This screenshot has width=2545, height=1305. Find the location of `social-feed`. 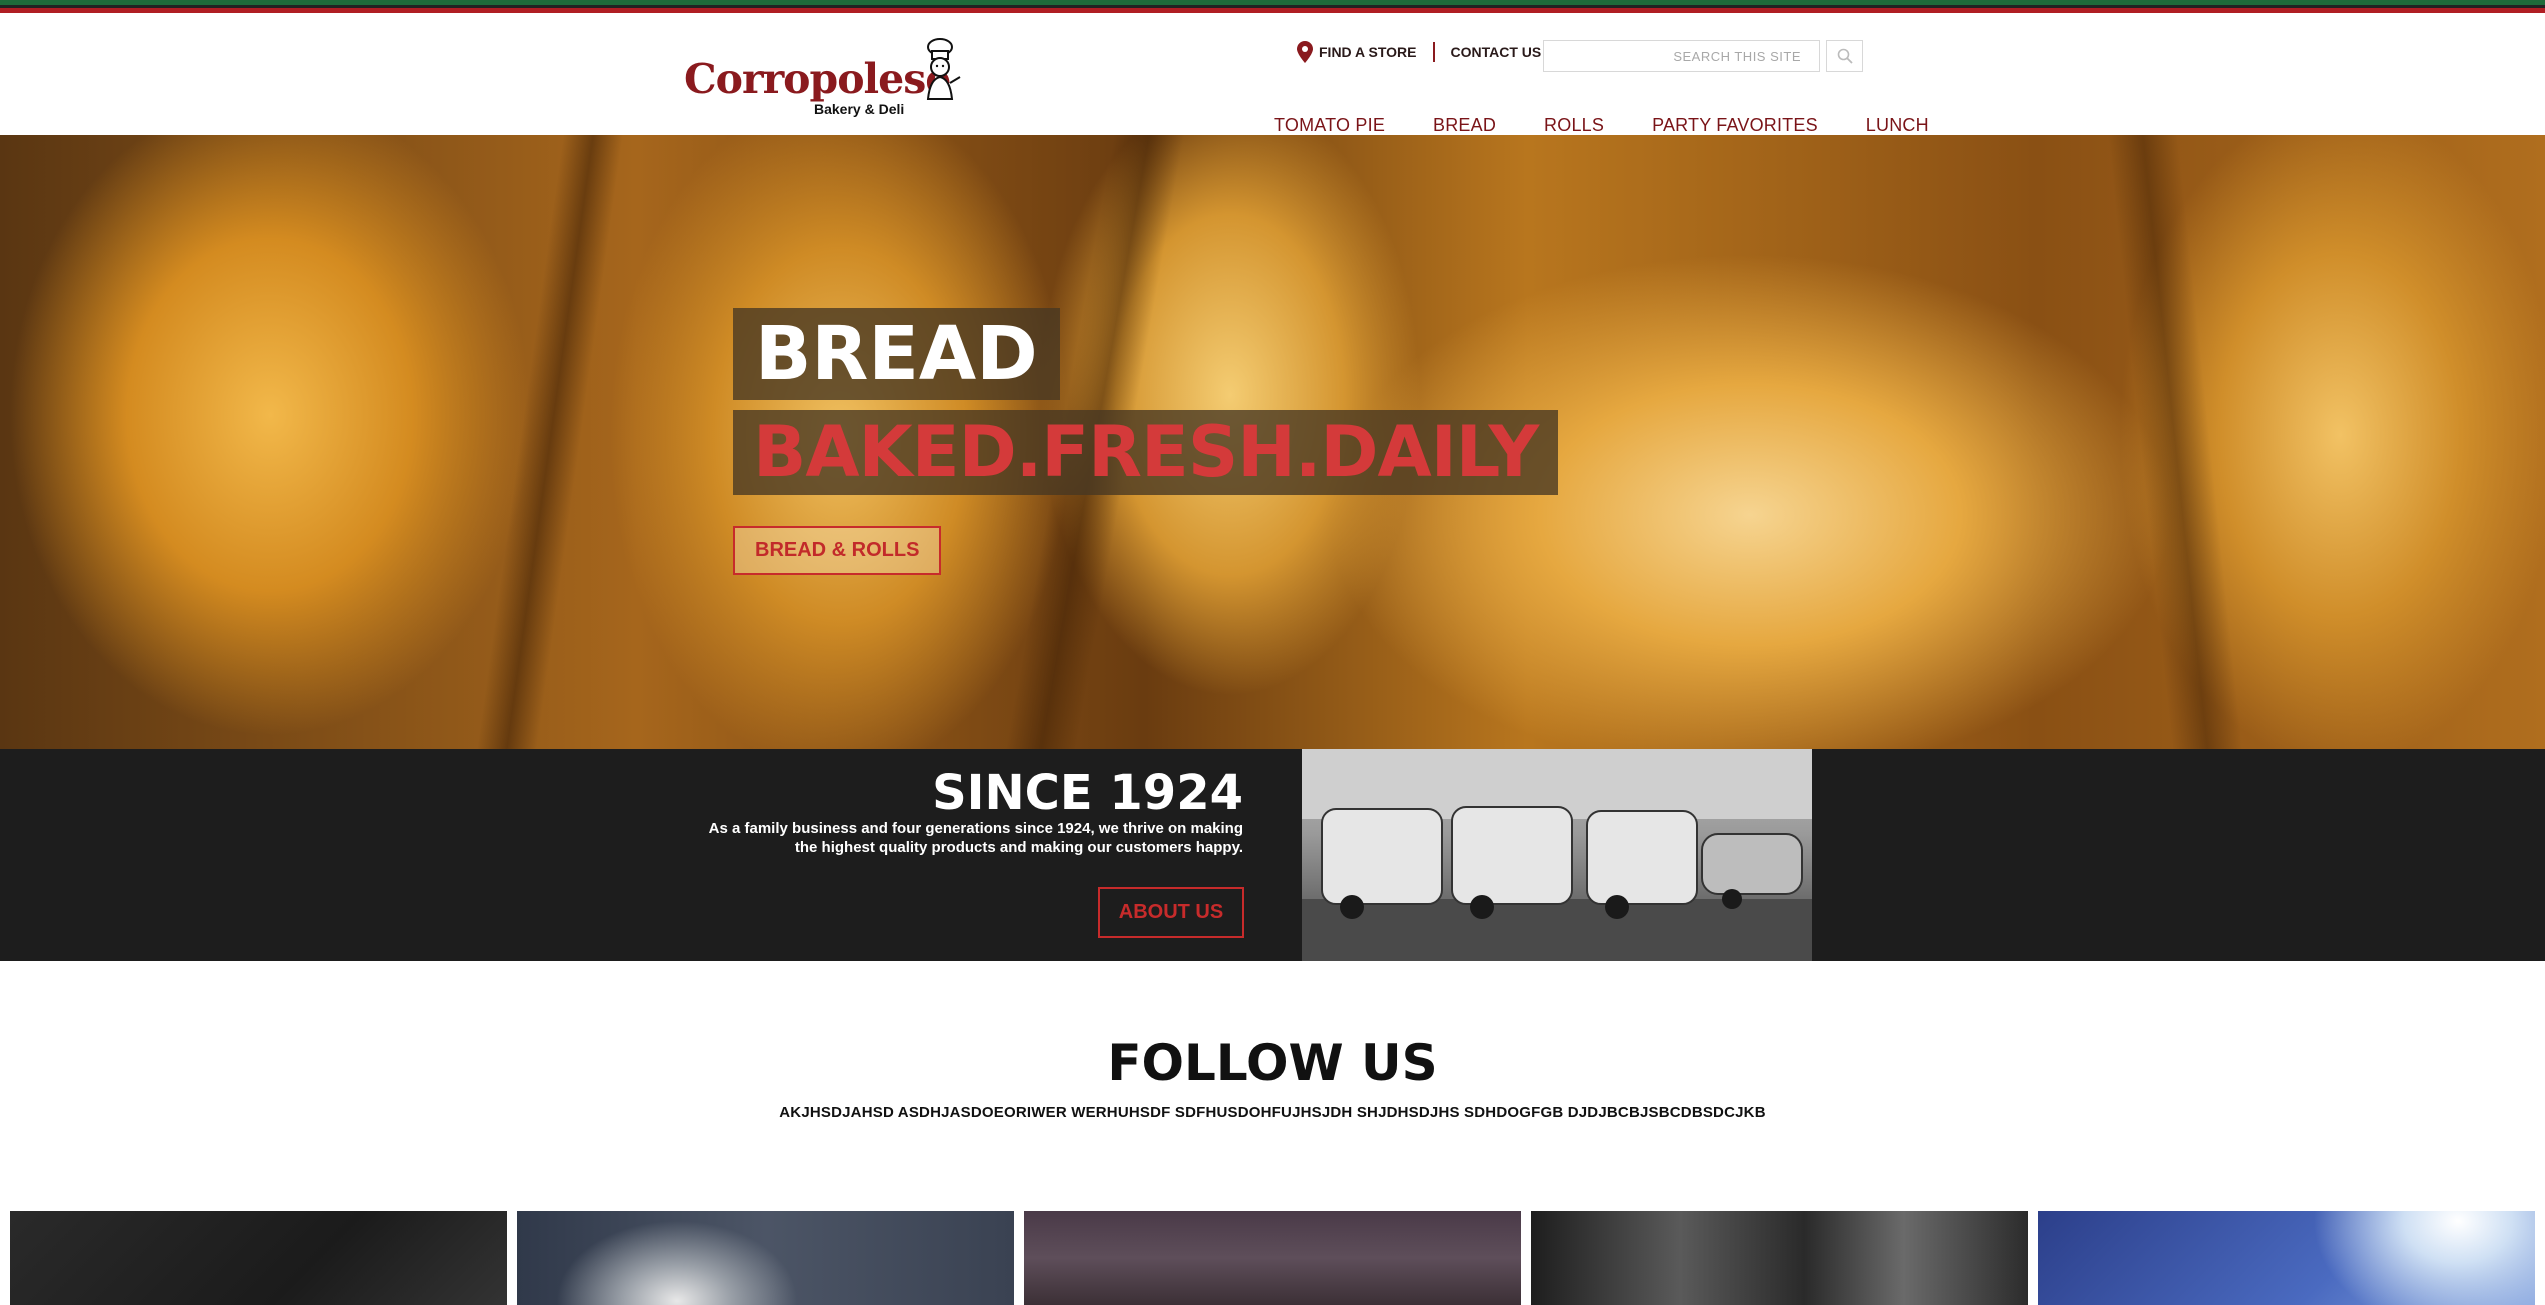

social-feed is located at coordinates (1272, 1258).